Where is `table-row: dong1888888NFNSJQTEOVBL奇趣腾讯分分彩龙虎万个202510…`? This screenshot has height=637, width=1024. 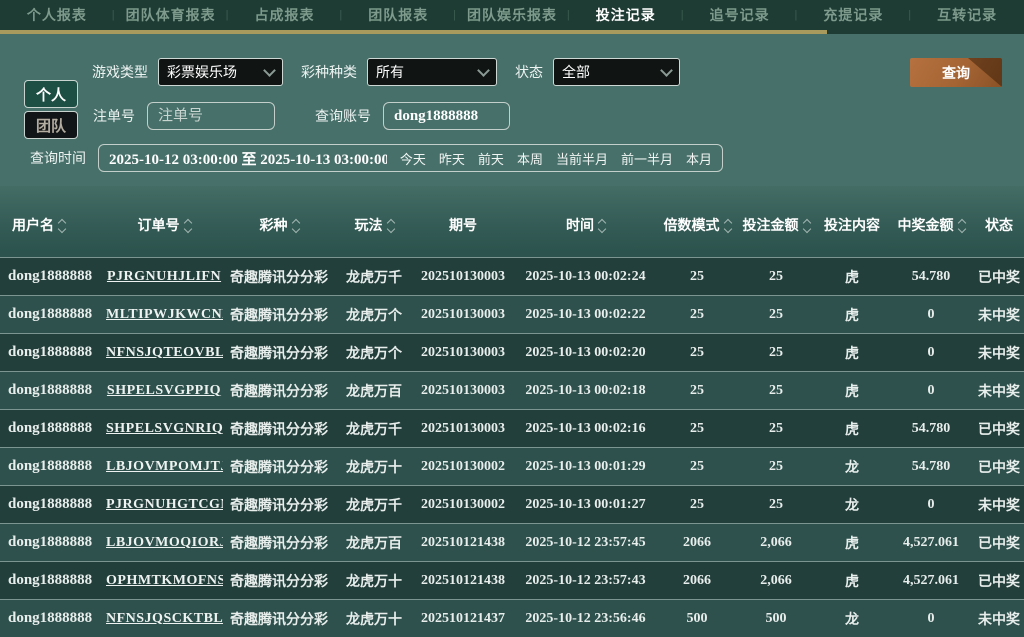
table-row: dong1888888NFNSJQTEOVBL奇趣腾讯分分彩龙虎万个202510… is located at coordinates (512, 353).